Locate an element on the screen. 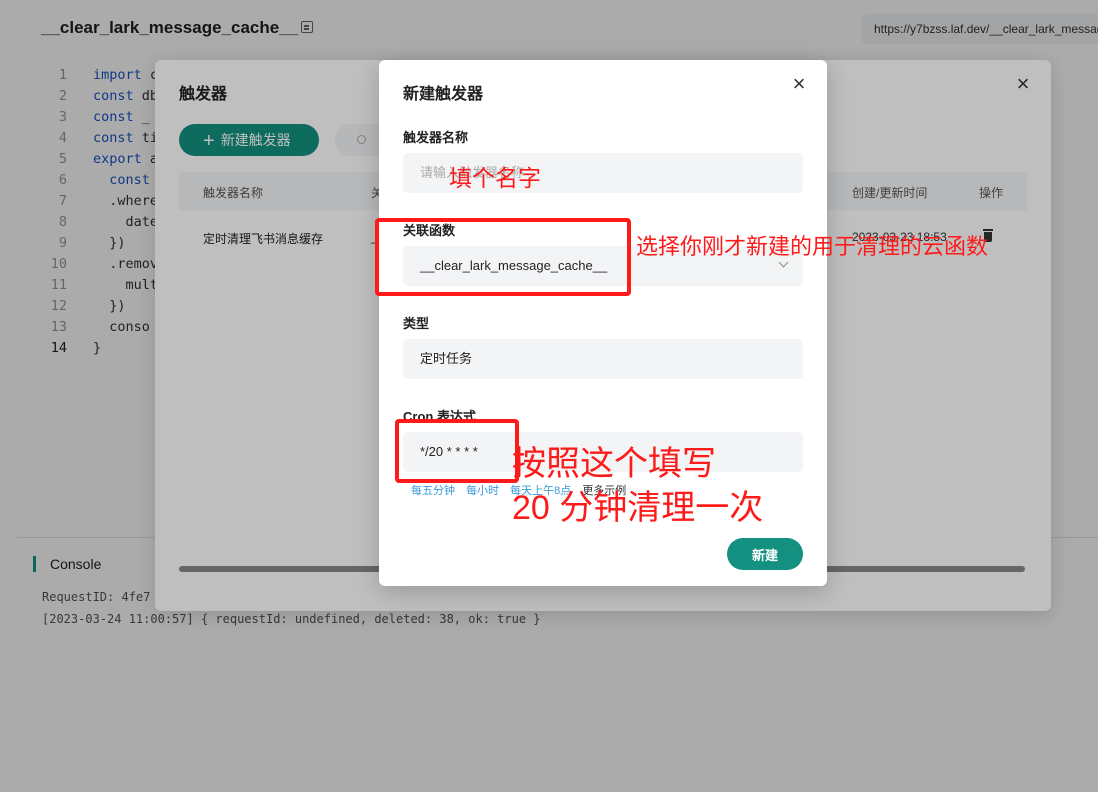 The width and height of the screenshot is (1098, 792). cron-hint-every-5-min: 每五分钟 is located at coordinates (433, 491).